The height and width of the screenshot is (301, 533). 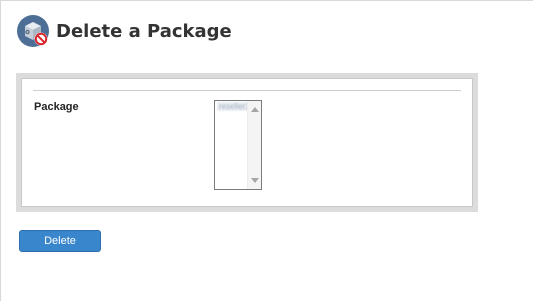 What do you see at coordinates (255, 109) in the screenshot?
I see `scroll-up-icon` at bounding box center [255, 109].